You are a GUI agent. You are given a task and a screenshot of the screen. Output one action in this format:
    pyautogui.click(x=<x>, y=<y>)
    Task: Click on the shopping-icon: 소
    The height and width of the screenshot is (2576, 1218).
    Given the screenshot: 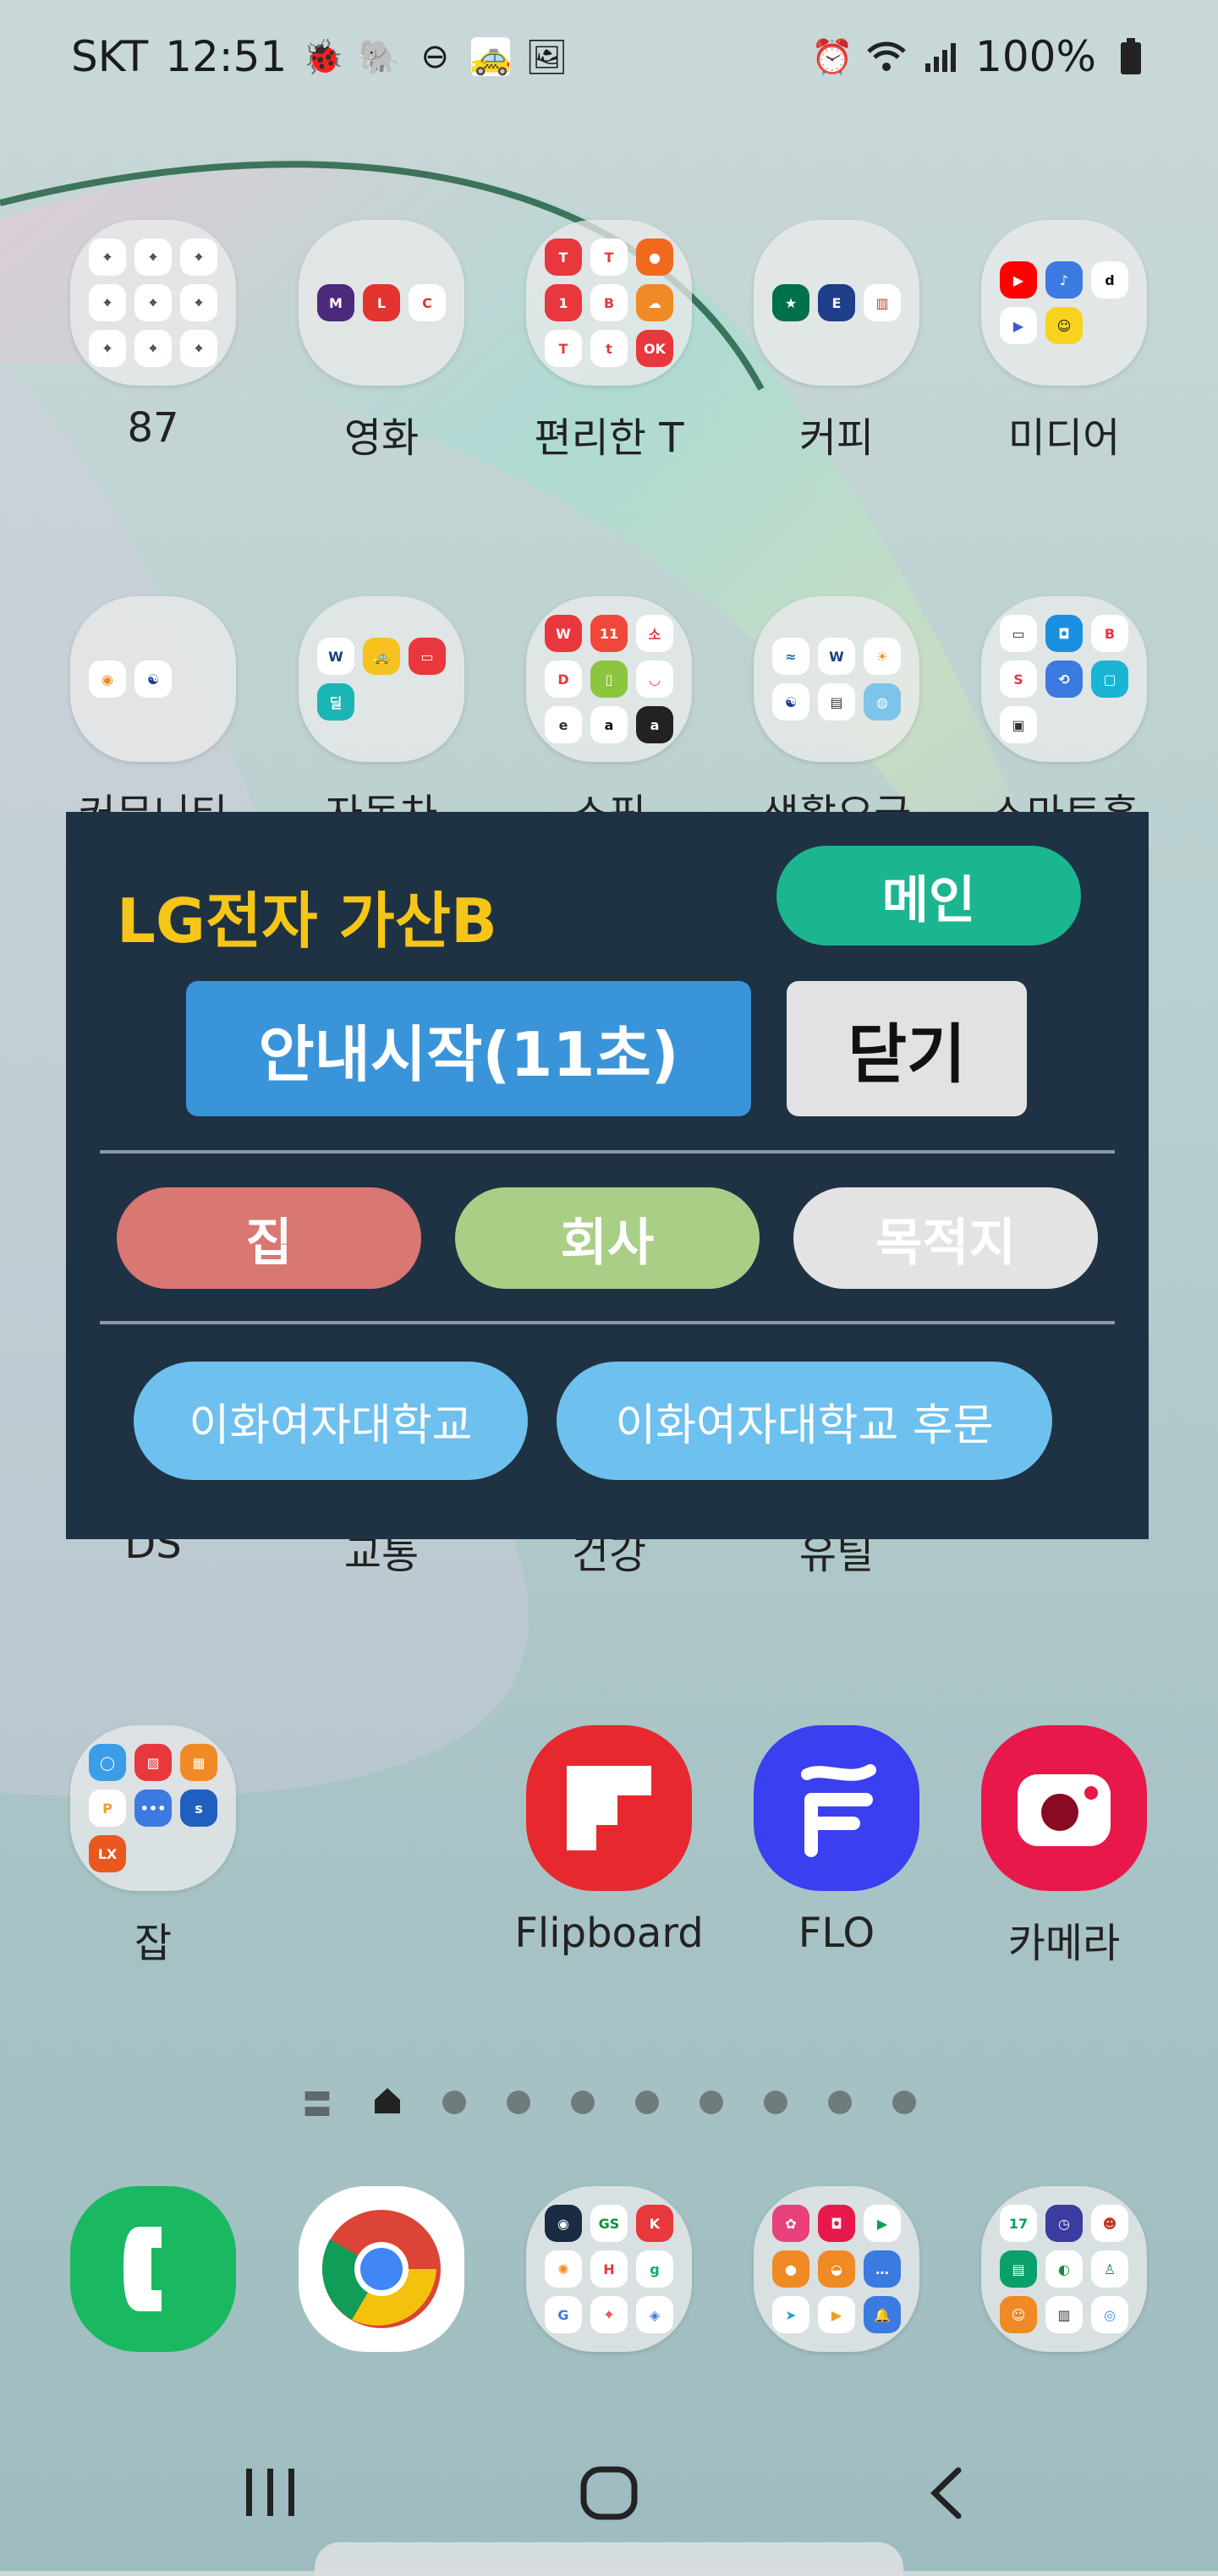 What is the action you would take?
    pyautogui.click(x=654, y=633)
    